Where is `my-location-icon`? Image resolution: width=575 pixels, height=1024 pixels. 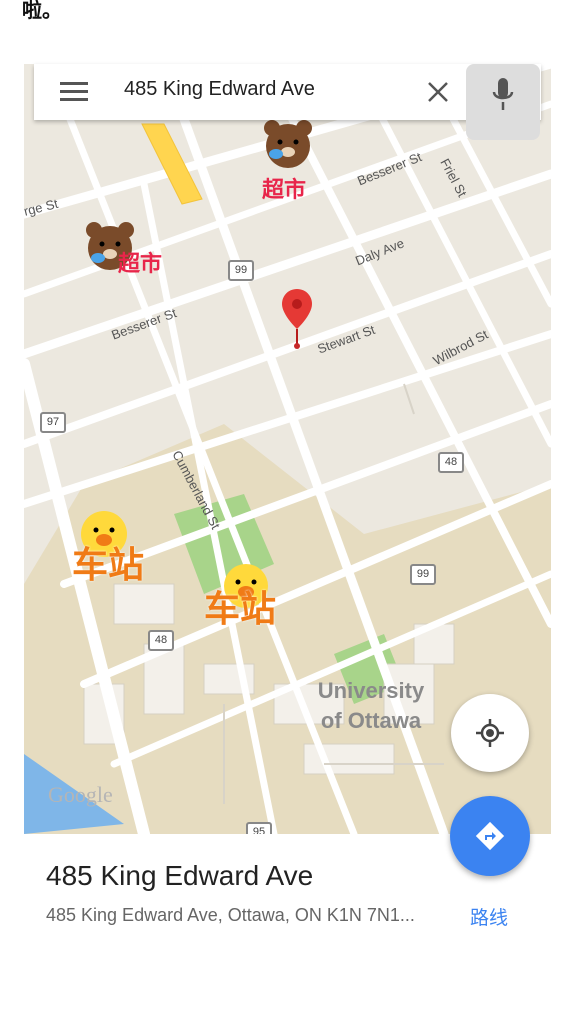 my-location-icon is located at coordinates (490, 733).